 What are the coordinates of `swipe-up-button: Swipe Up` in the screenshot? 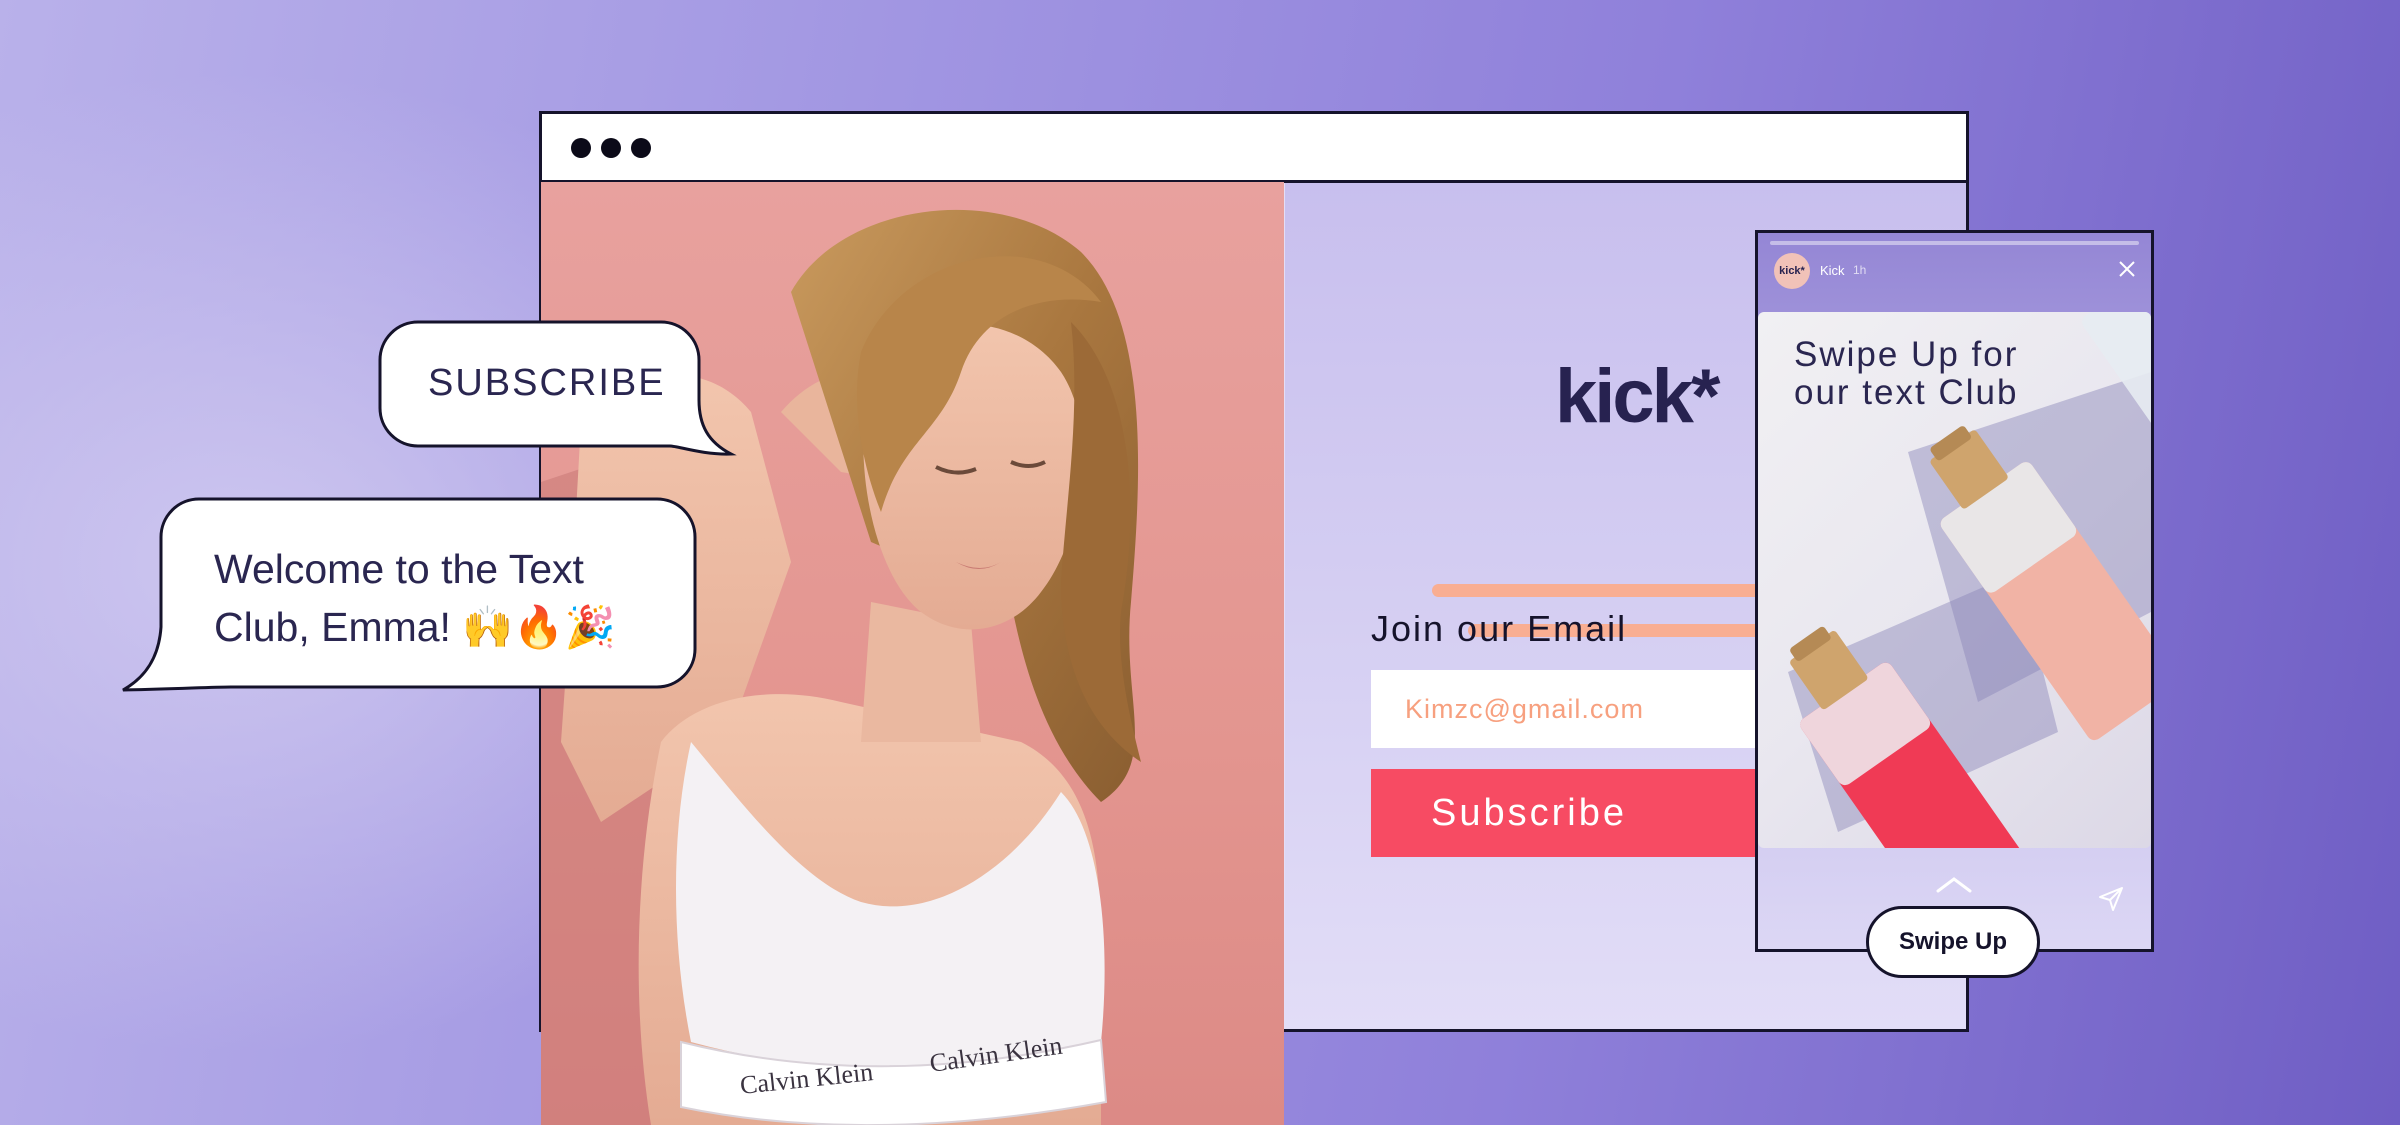 It's located at (1953, 942).